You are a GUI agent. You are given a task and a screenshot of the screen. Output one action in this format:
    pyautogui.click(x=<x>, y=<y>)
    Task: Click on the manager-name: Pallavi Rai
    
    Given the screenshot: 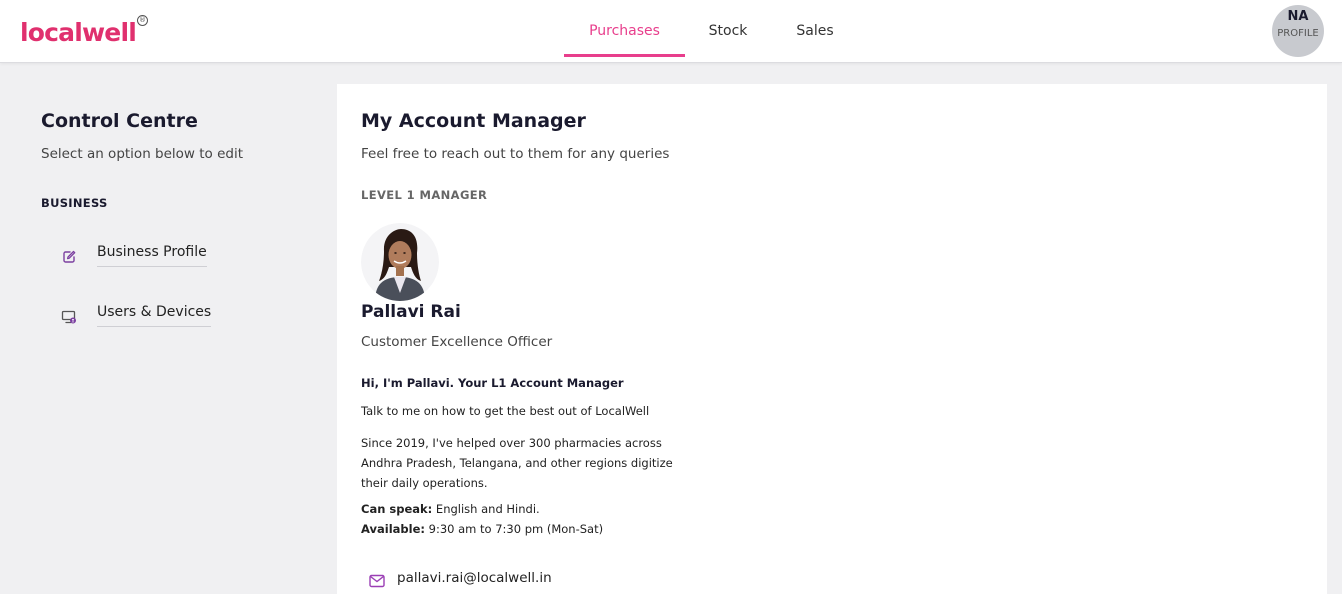 What is the action you would take?
    pyautogui.click(x=411, y=312)
    